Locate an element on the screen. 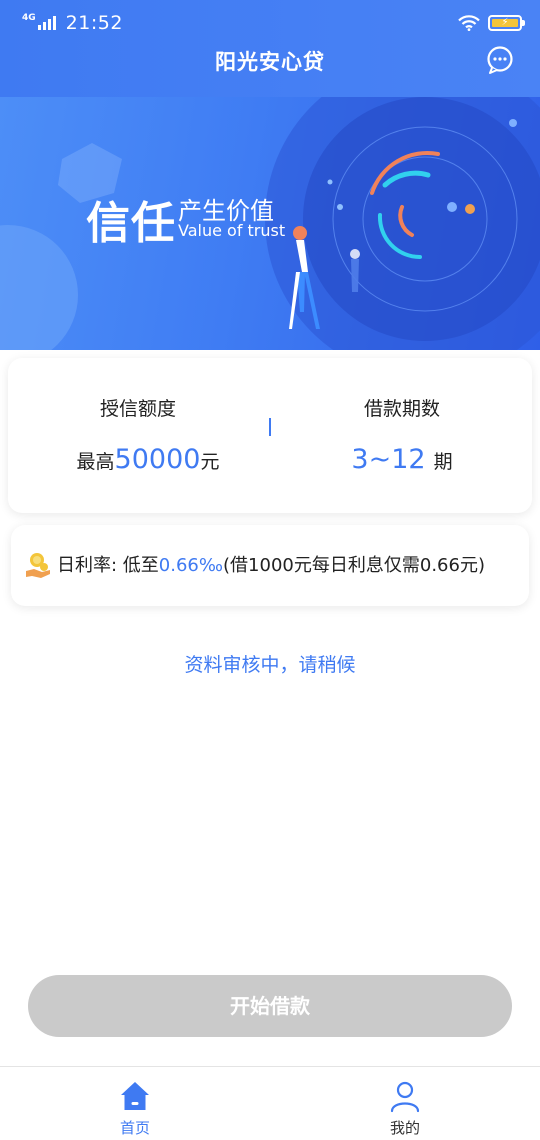 Image resolution: width=540 pixels, height=1140 pixels. tab-home-label: 首页 is located at coordinates (134, 1128).